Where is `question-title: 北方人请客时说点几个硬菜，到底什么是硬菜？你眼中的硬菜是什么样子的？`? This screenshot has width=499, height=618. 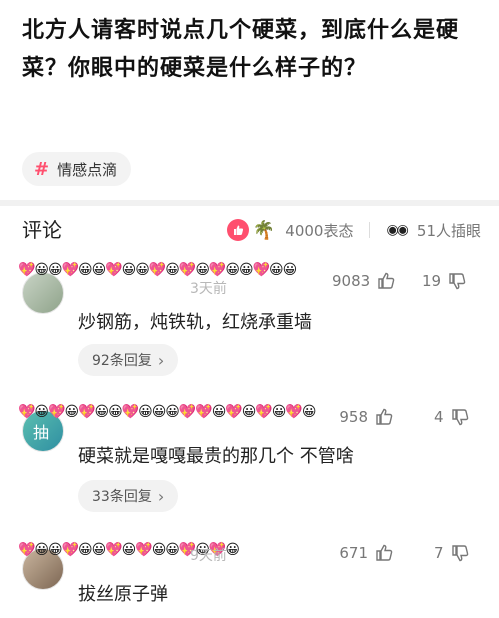 question-title: 北方人请客时说点几个硬菜，到底什么是硬菜？你眼中的硬菜是什么样子的？ is located at coordinates (241, 49).